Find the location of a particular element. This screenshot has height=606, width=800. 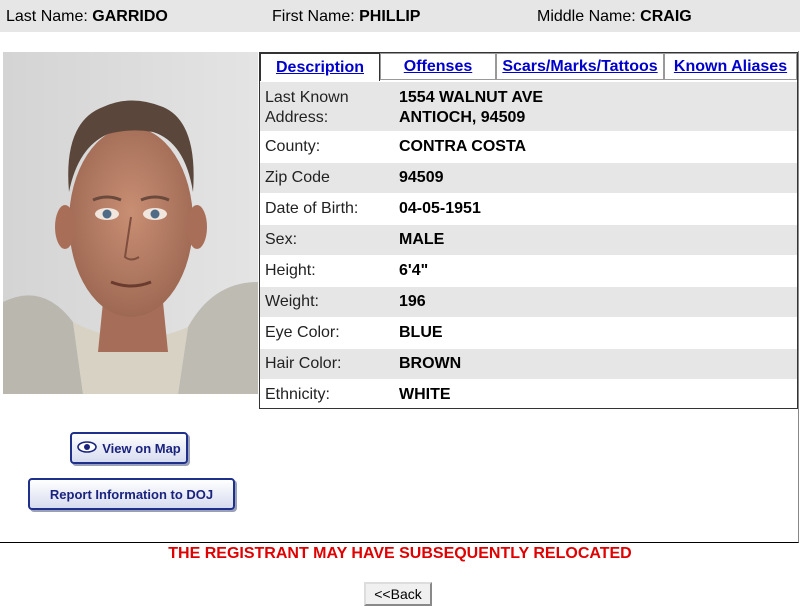

report-to-doj-label: Report Information to DOJ is located at coordinates (131, 494).